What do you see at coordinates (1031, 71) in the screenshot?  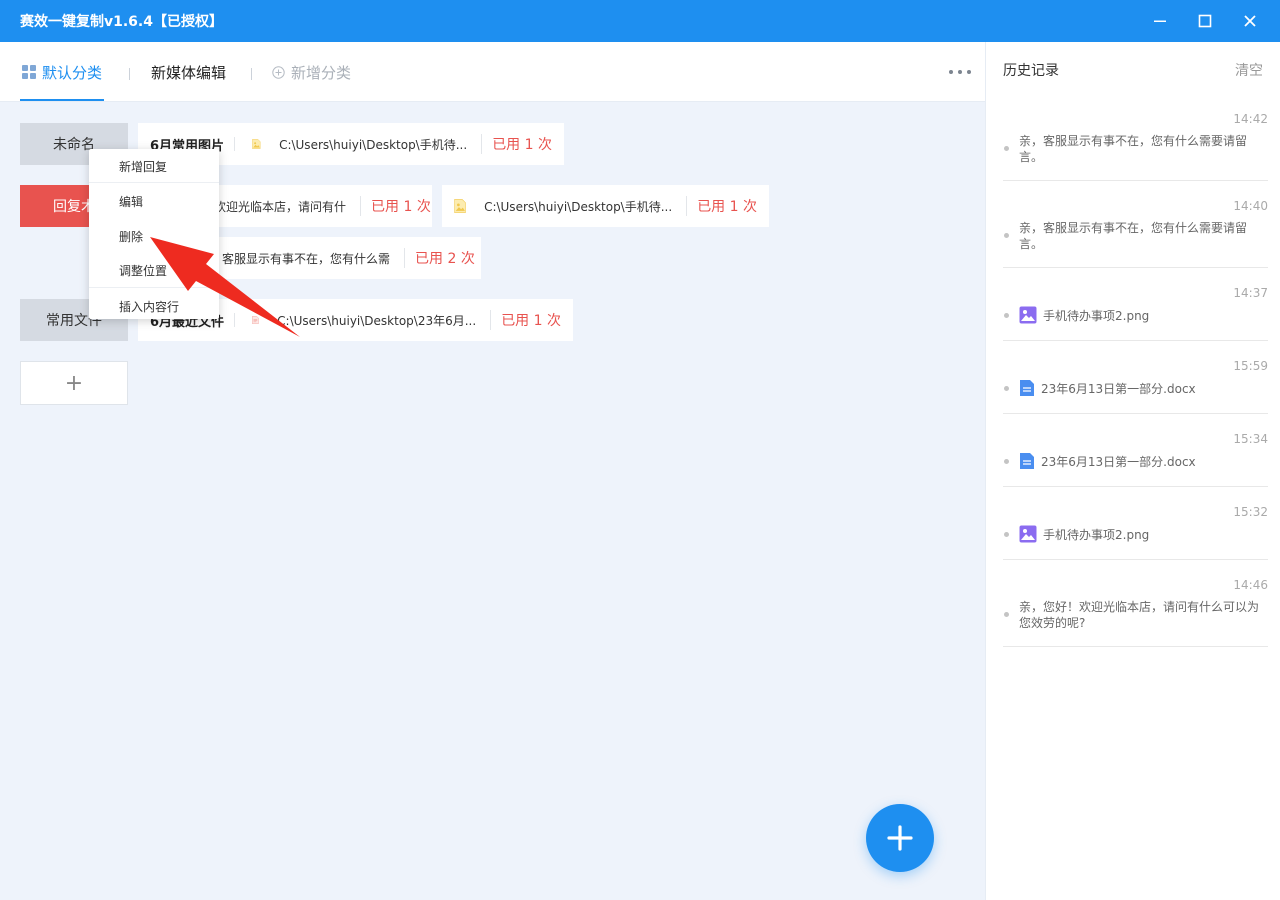 I see `history-title: 历史记录` at bounding box center [1031, 71].